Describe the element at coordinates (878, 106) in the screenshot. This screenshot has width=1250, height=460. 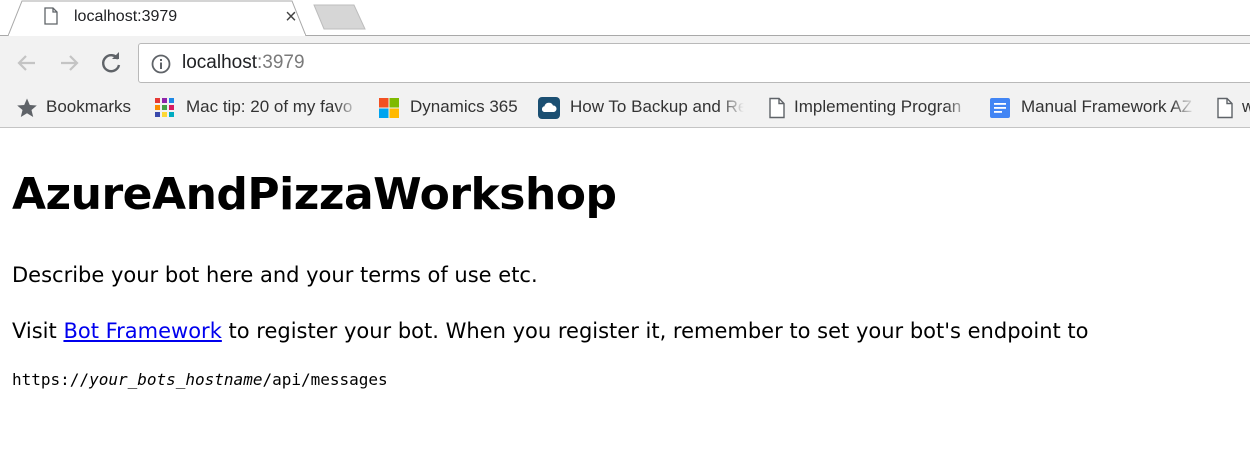
I see `bookmark-label: Implementing Progran` at that location.